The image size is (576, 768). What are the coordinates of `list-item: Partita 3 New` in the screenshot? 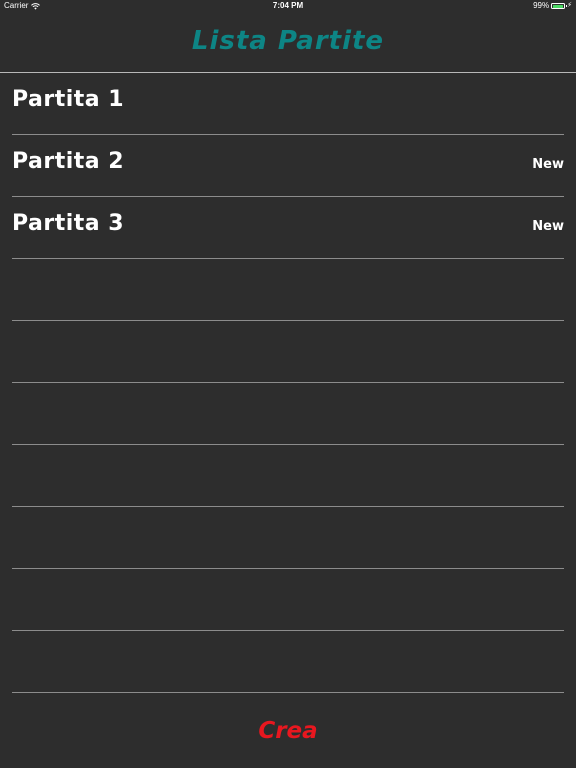 It's located at (288, 228).